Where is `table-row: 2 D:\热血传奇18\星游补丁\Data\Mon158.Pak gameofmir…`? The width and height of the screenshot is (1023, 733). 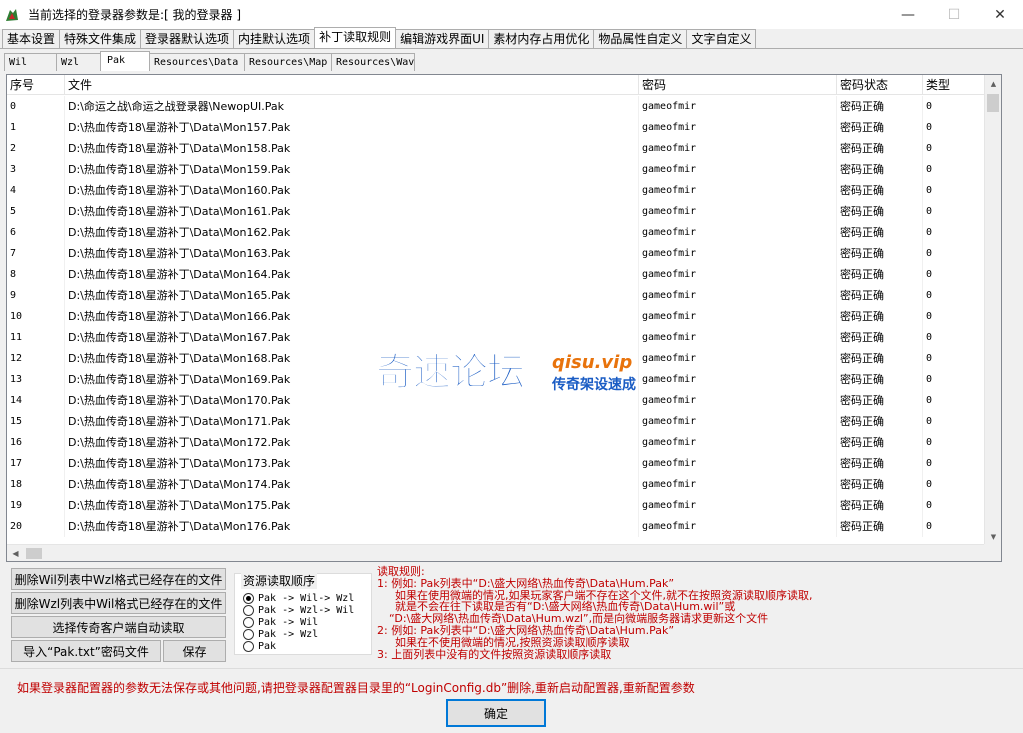 table-row: 2 D:\热血传奇18\星游补丁\Data\Mon158.Pak gameofmir… is located at coordinates (496, 148).